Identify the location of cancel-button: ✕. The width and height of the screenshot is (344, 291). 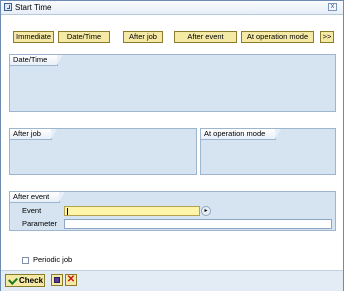
(71, 280).